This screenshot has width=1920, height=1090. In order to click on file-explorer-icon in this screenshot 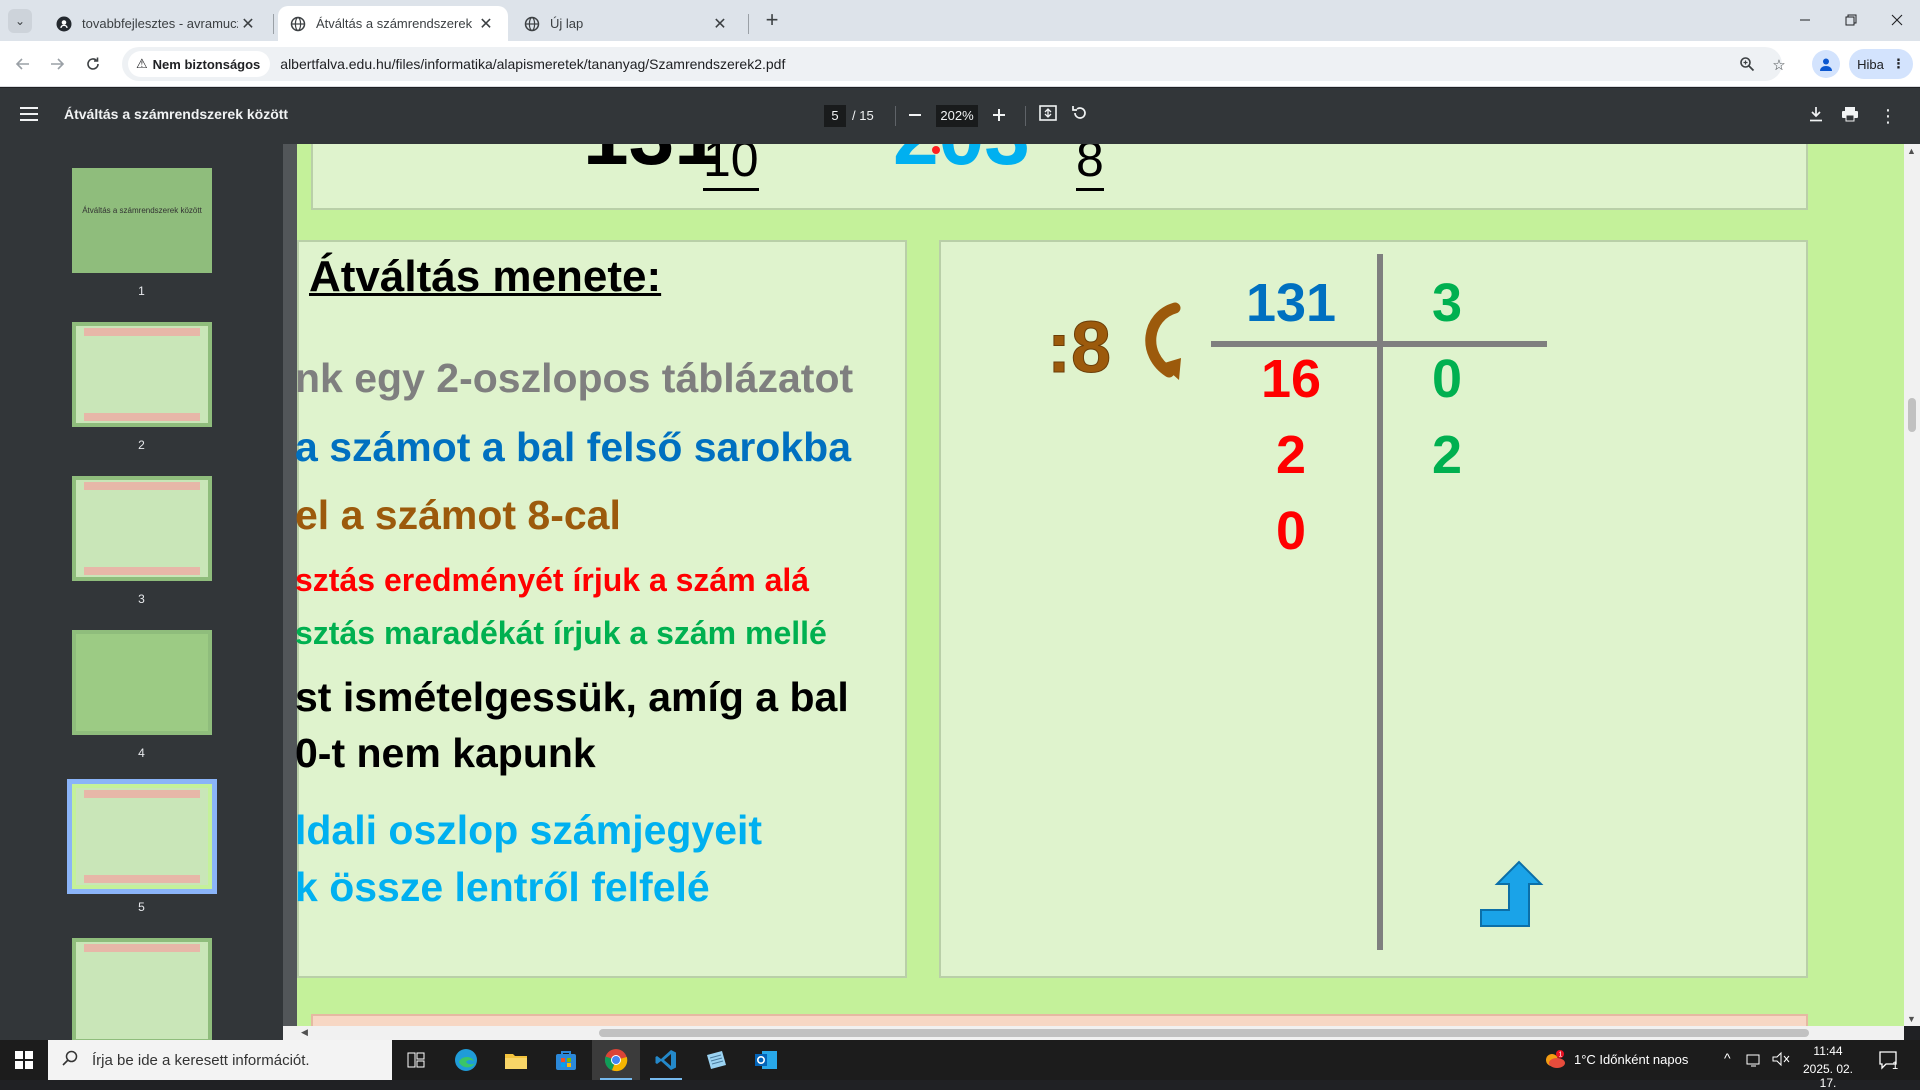, I will do `click(516, 1060)`.